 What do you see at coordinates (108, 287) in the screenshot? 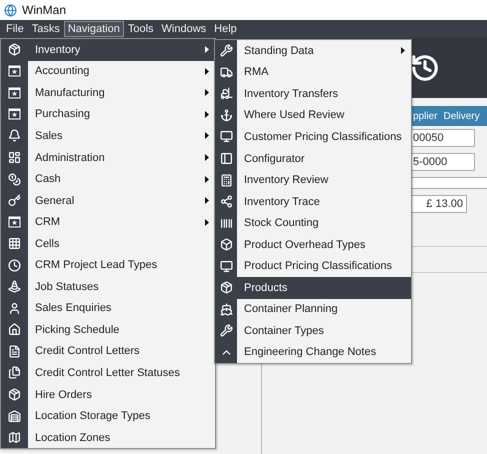
I see `menu-item: Job Statuses` at bounding box center [108, 287].